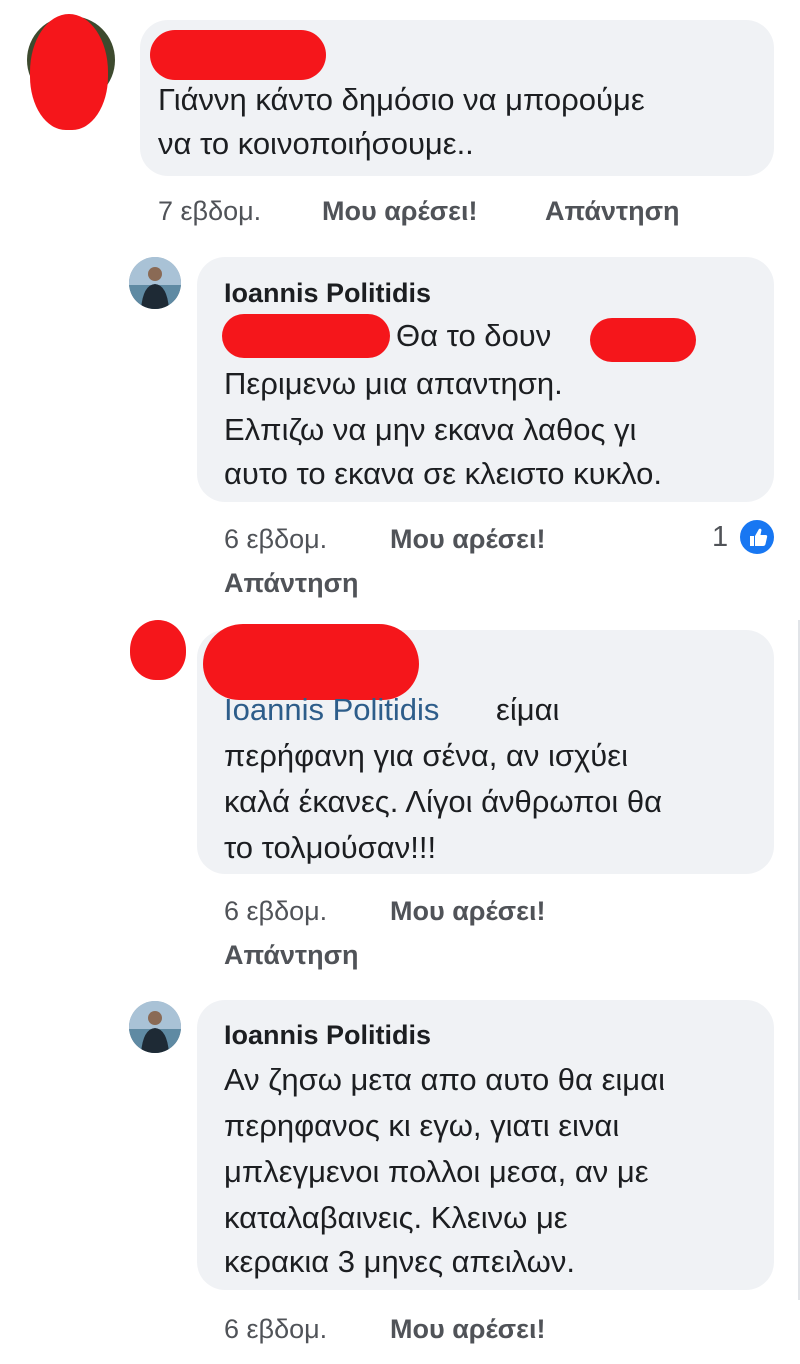 This screenshot has width=800, height=1364. Describe the element at coordinates (430, 429) in the screenshot. I see `comment-text-line: Ελπιζω να μην εκανα λαθος γι` at that location.